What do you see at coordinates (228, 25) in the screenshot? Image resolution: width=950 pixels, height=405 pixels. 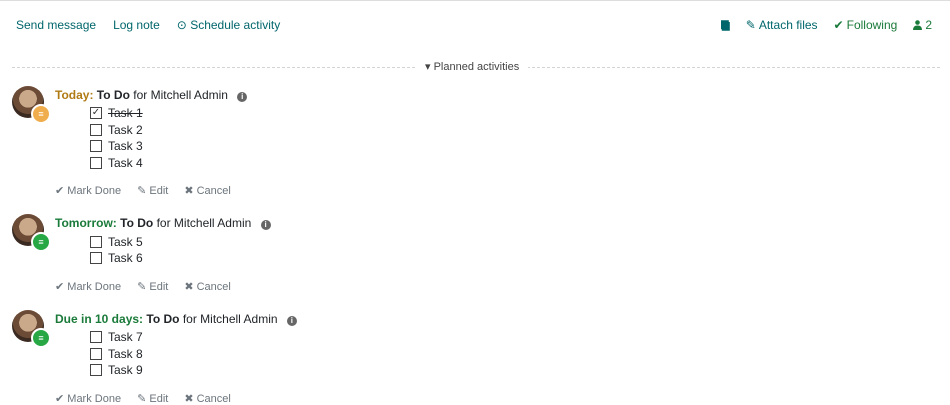 I see `schedule-activity-button: ⊙ Schedule activity` at bounding box center [228, 25].